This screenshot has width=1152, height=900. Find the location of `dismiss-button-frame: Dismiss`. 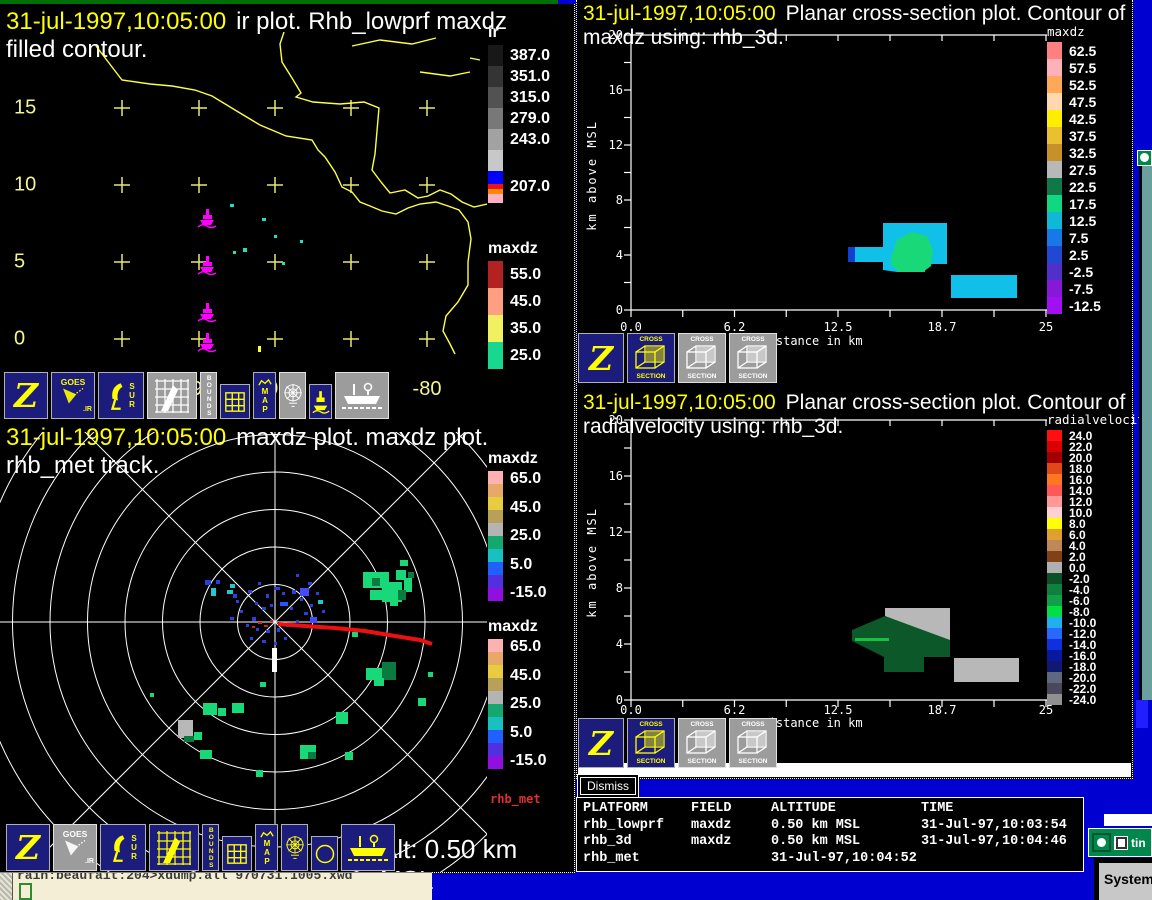

dismiss-button-frame: Dismiss is located at coordinates (608, 786).